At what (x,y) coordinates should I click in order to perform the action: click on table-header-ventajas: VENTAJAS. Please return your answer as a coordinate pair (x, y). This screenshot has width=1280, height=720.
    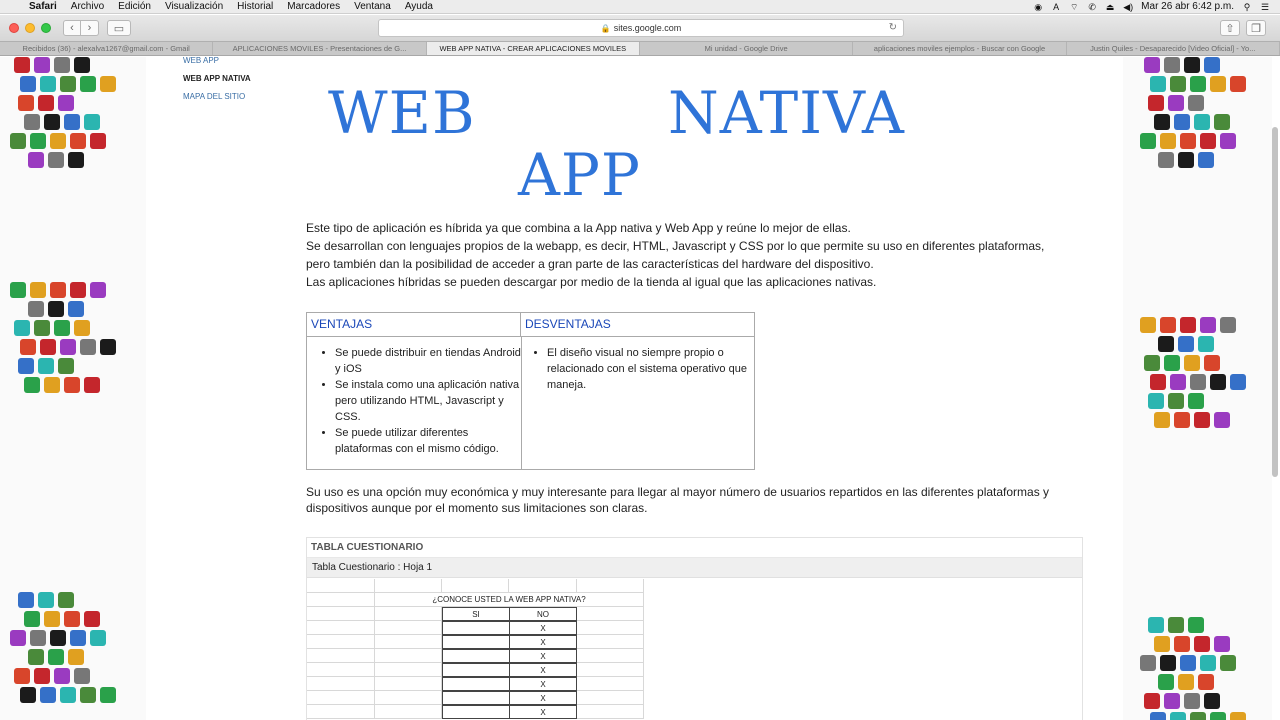
    Looking at the image, I should click on (414, 325).